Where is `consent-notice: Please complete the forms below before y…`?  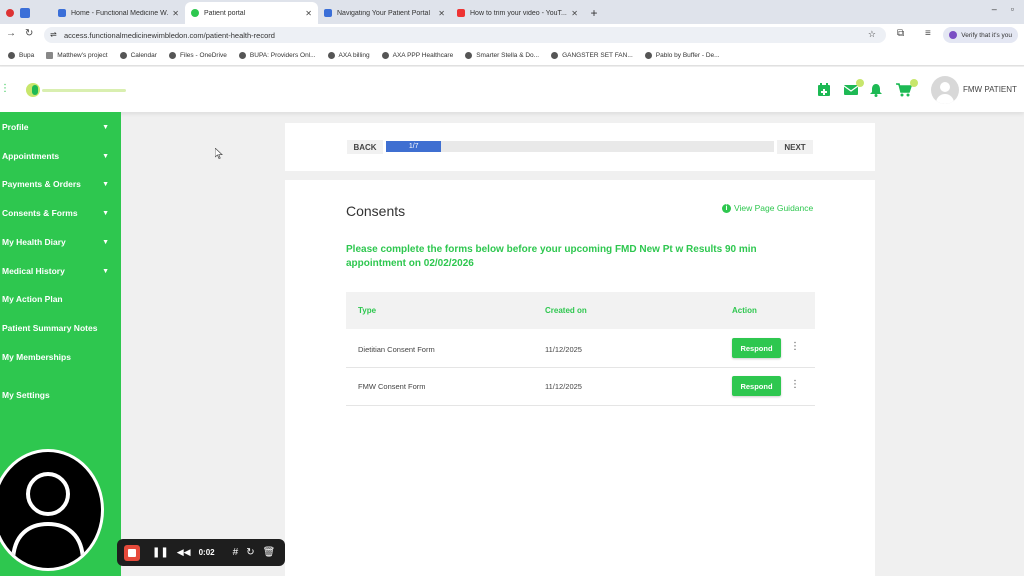
consent-notice: Please complete the forms below before y… is located at coordinates (551, 256).